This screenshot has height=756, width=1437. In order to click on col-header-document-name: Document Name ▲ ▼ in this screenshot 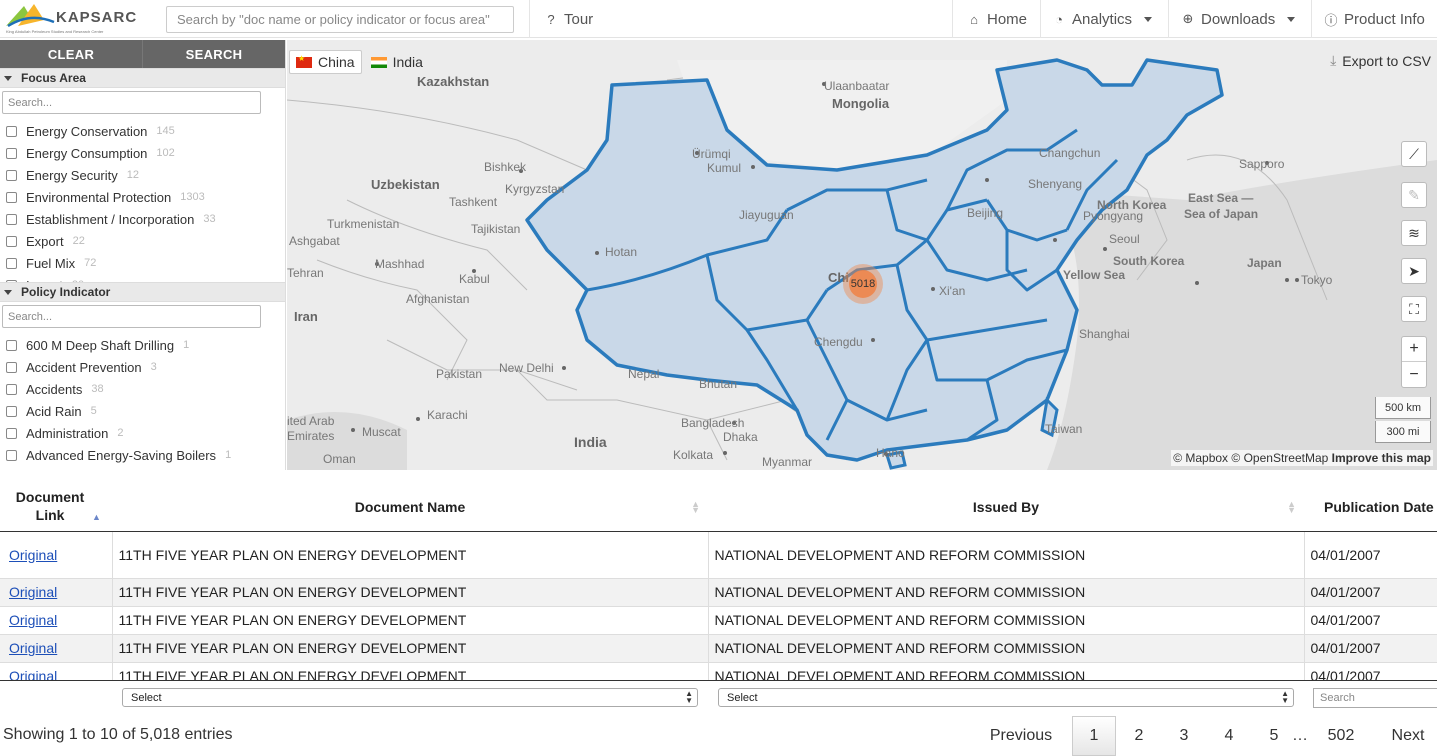, I will do `click(410, 508)`.